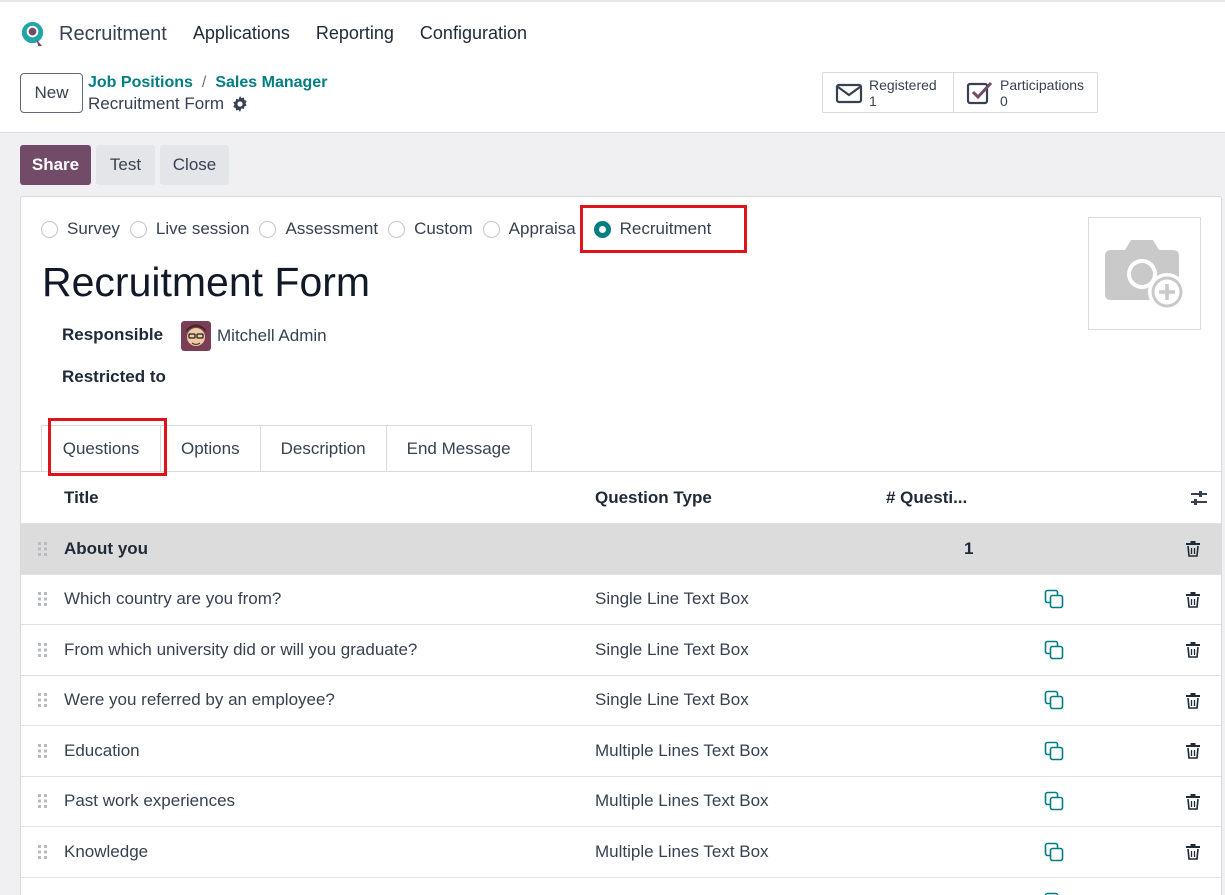 This screenshot has width=1225, height=895. I want to click on smart-buttons: Registered 1 Participations 0, so click(960, 92).